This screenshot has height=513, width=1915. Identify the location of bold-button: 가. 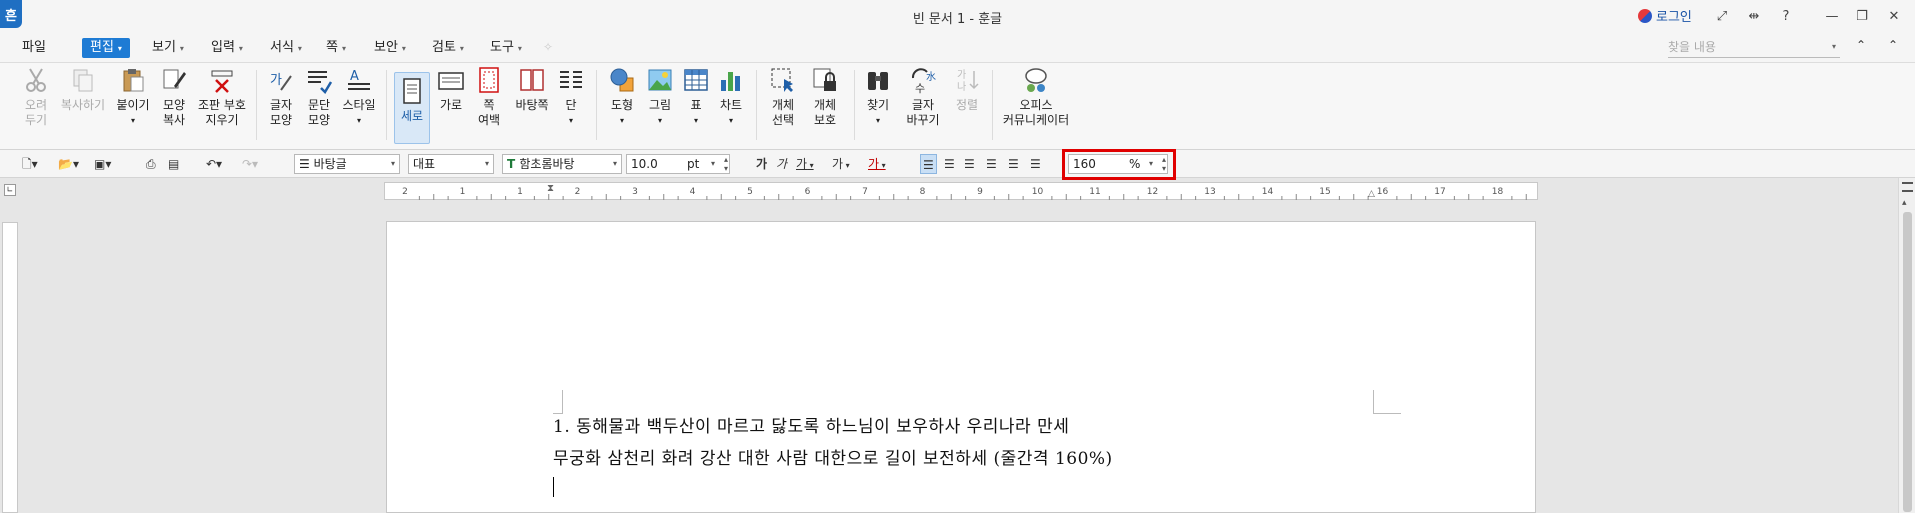
(761, 164).